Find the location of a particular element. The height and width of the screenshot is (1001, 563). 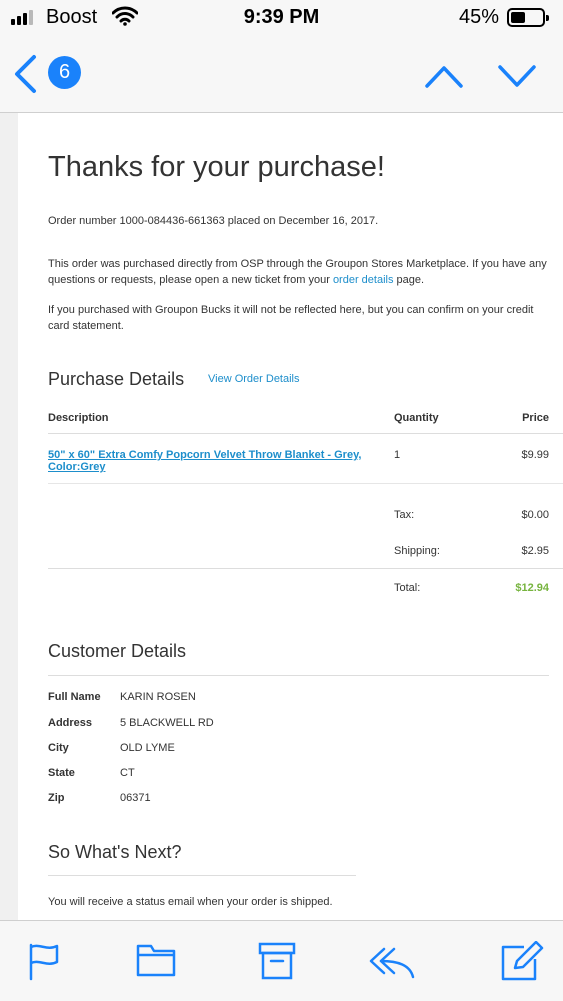

tax-value: $0.00 is located at coordinates (535, 515).